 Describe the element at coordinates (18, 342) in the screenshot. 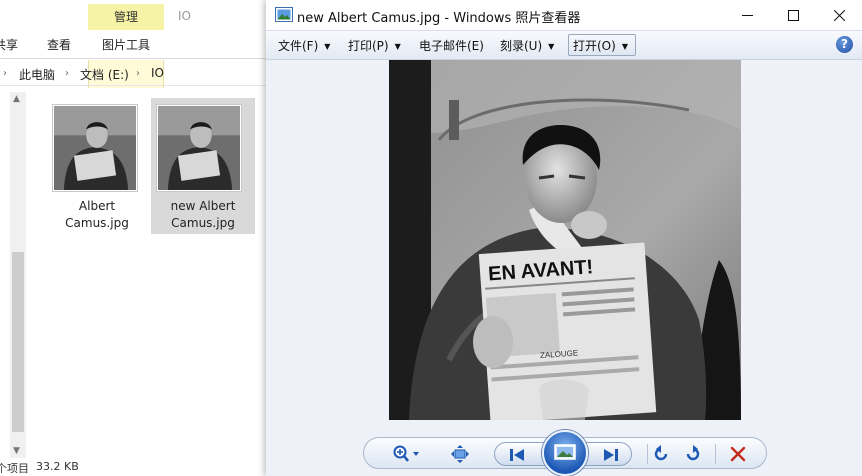

I see `scrollbar-thumb` at that location.